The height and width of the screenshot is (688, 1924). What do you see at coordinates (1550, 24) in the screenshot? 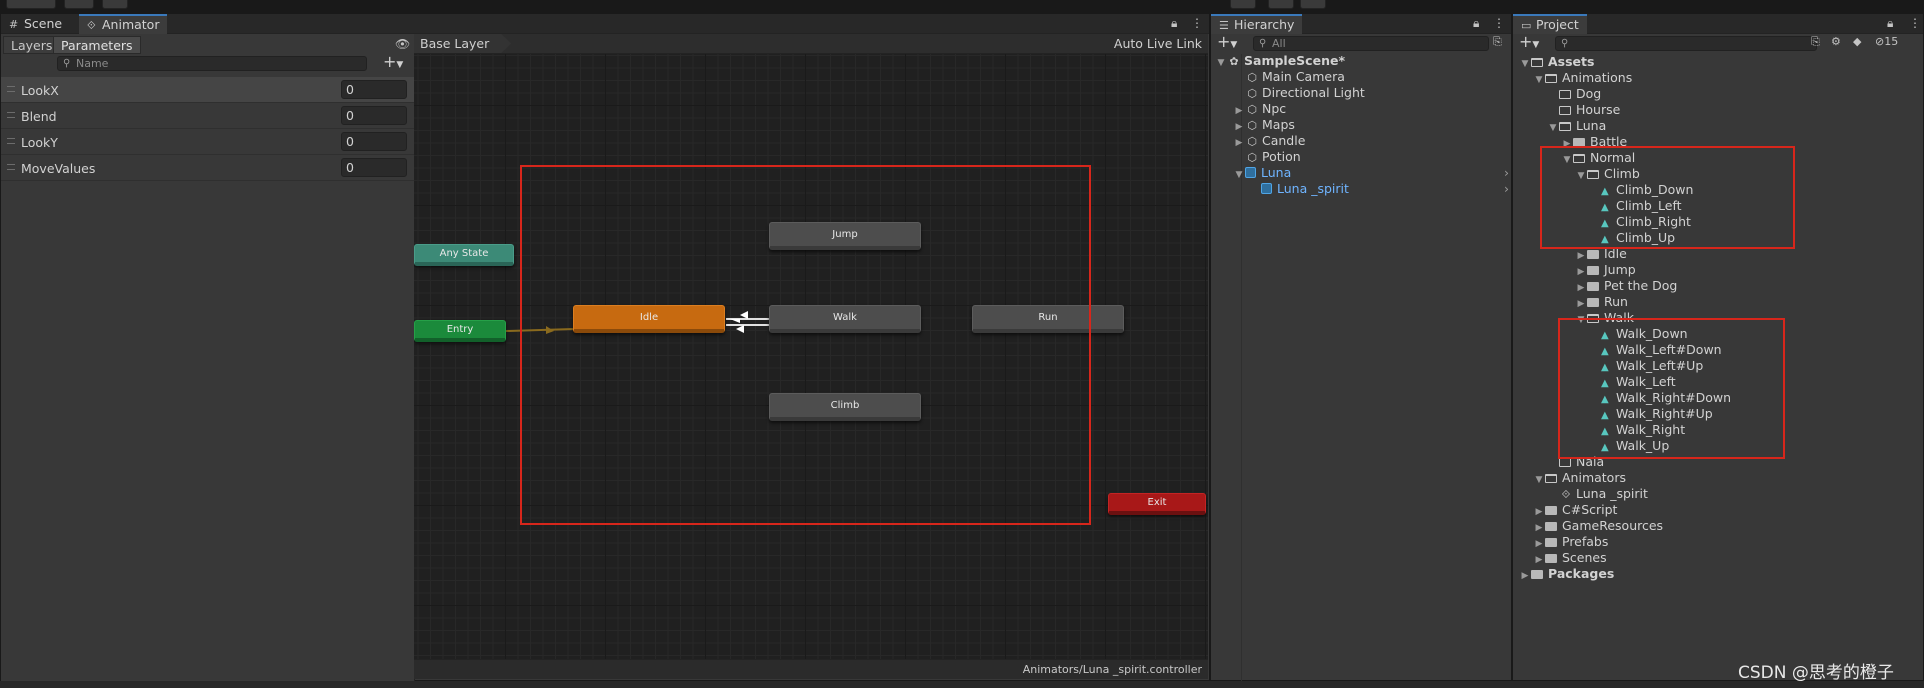
I see `tab-project: ▭ Project` at bounding box center [1550, 24].